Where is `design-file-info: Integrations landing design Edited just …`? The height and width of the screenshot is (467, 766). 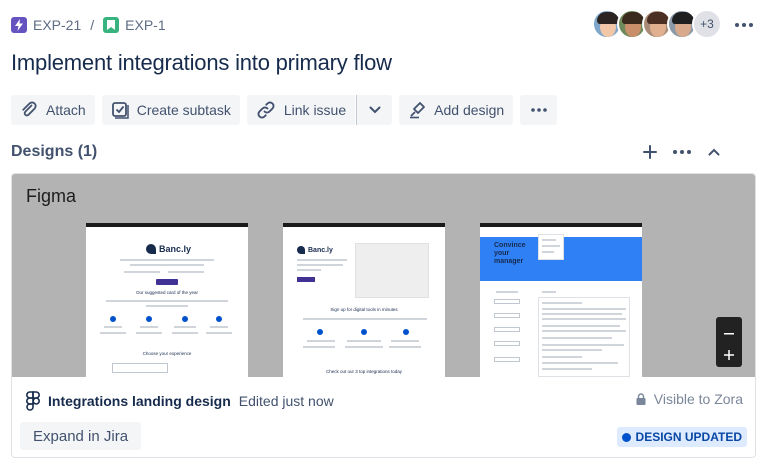
design-file-info: Integrations landing design Edited just … is located at coordinates (180, 401).